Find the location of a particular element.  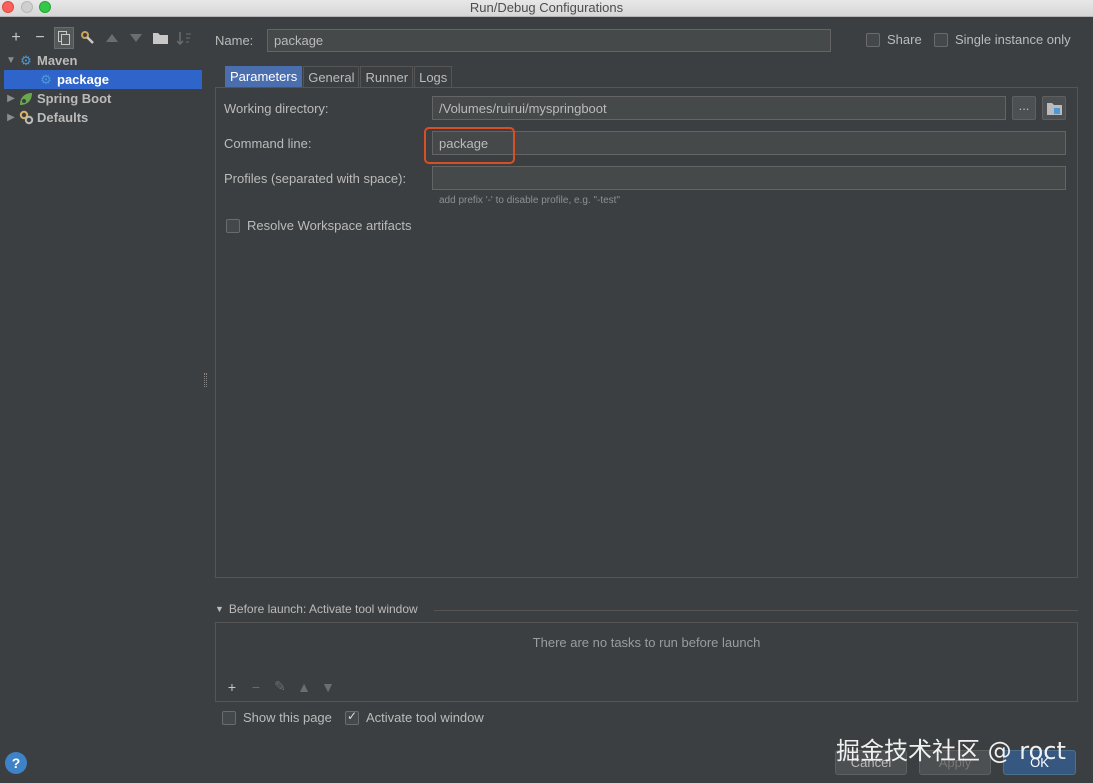

show-this-page-option: Show this page is located at coordinates (277, 717).